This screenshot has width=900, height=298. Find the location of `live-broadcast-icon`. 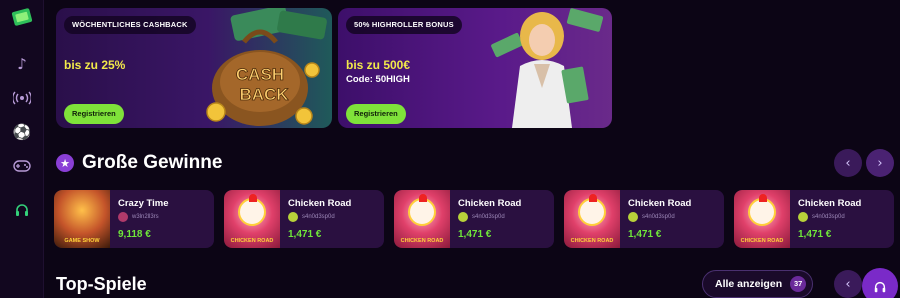

live-broadcast-icon is located at coordinates (22, 98).